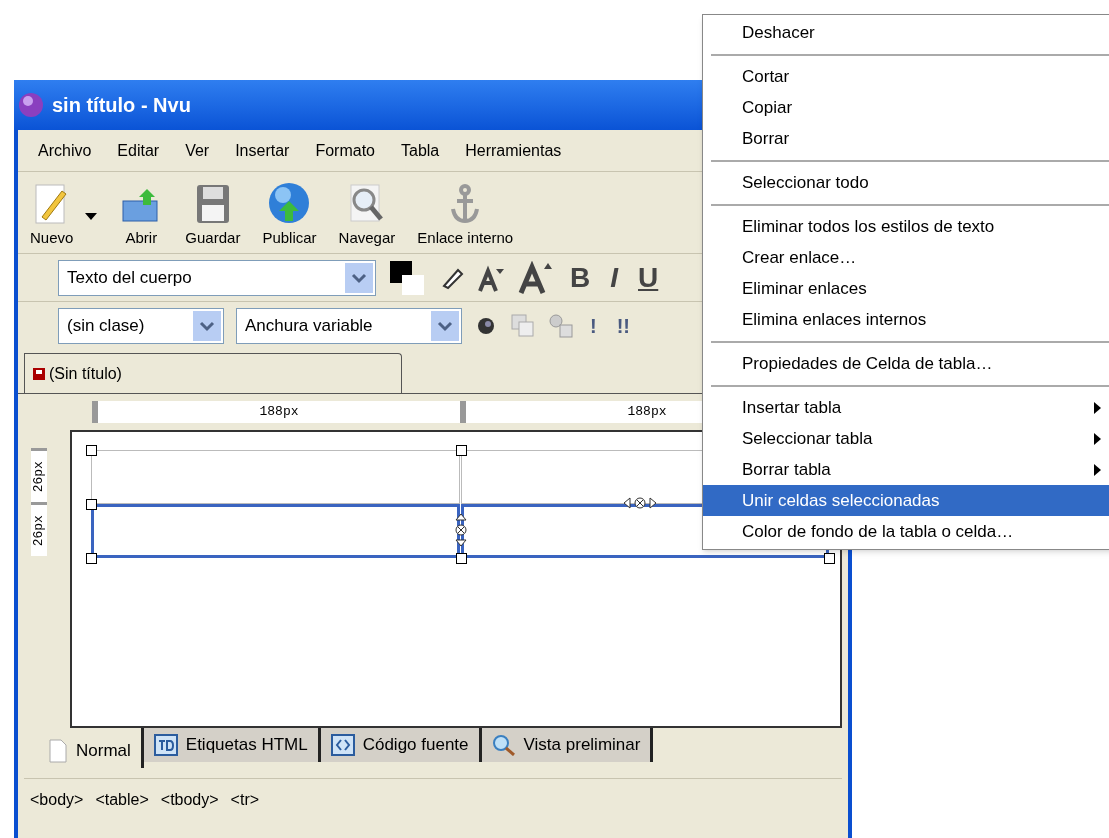  Describe the element at coordinates (513, 150) in the screenshot. I see `menu-item: Herramientas` at that location.